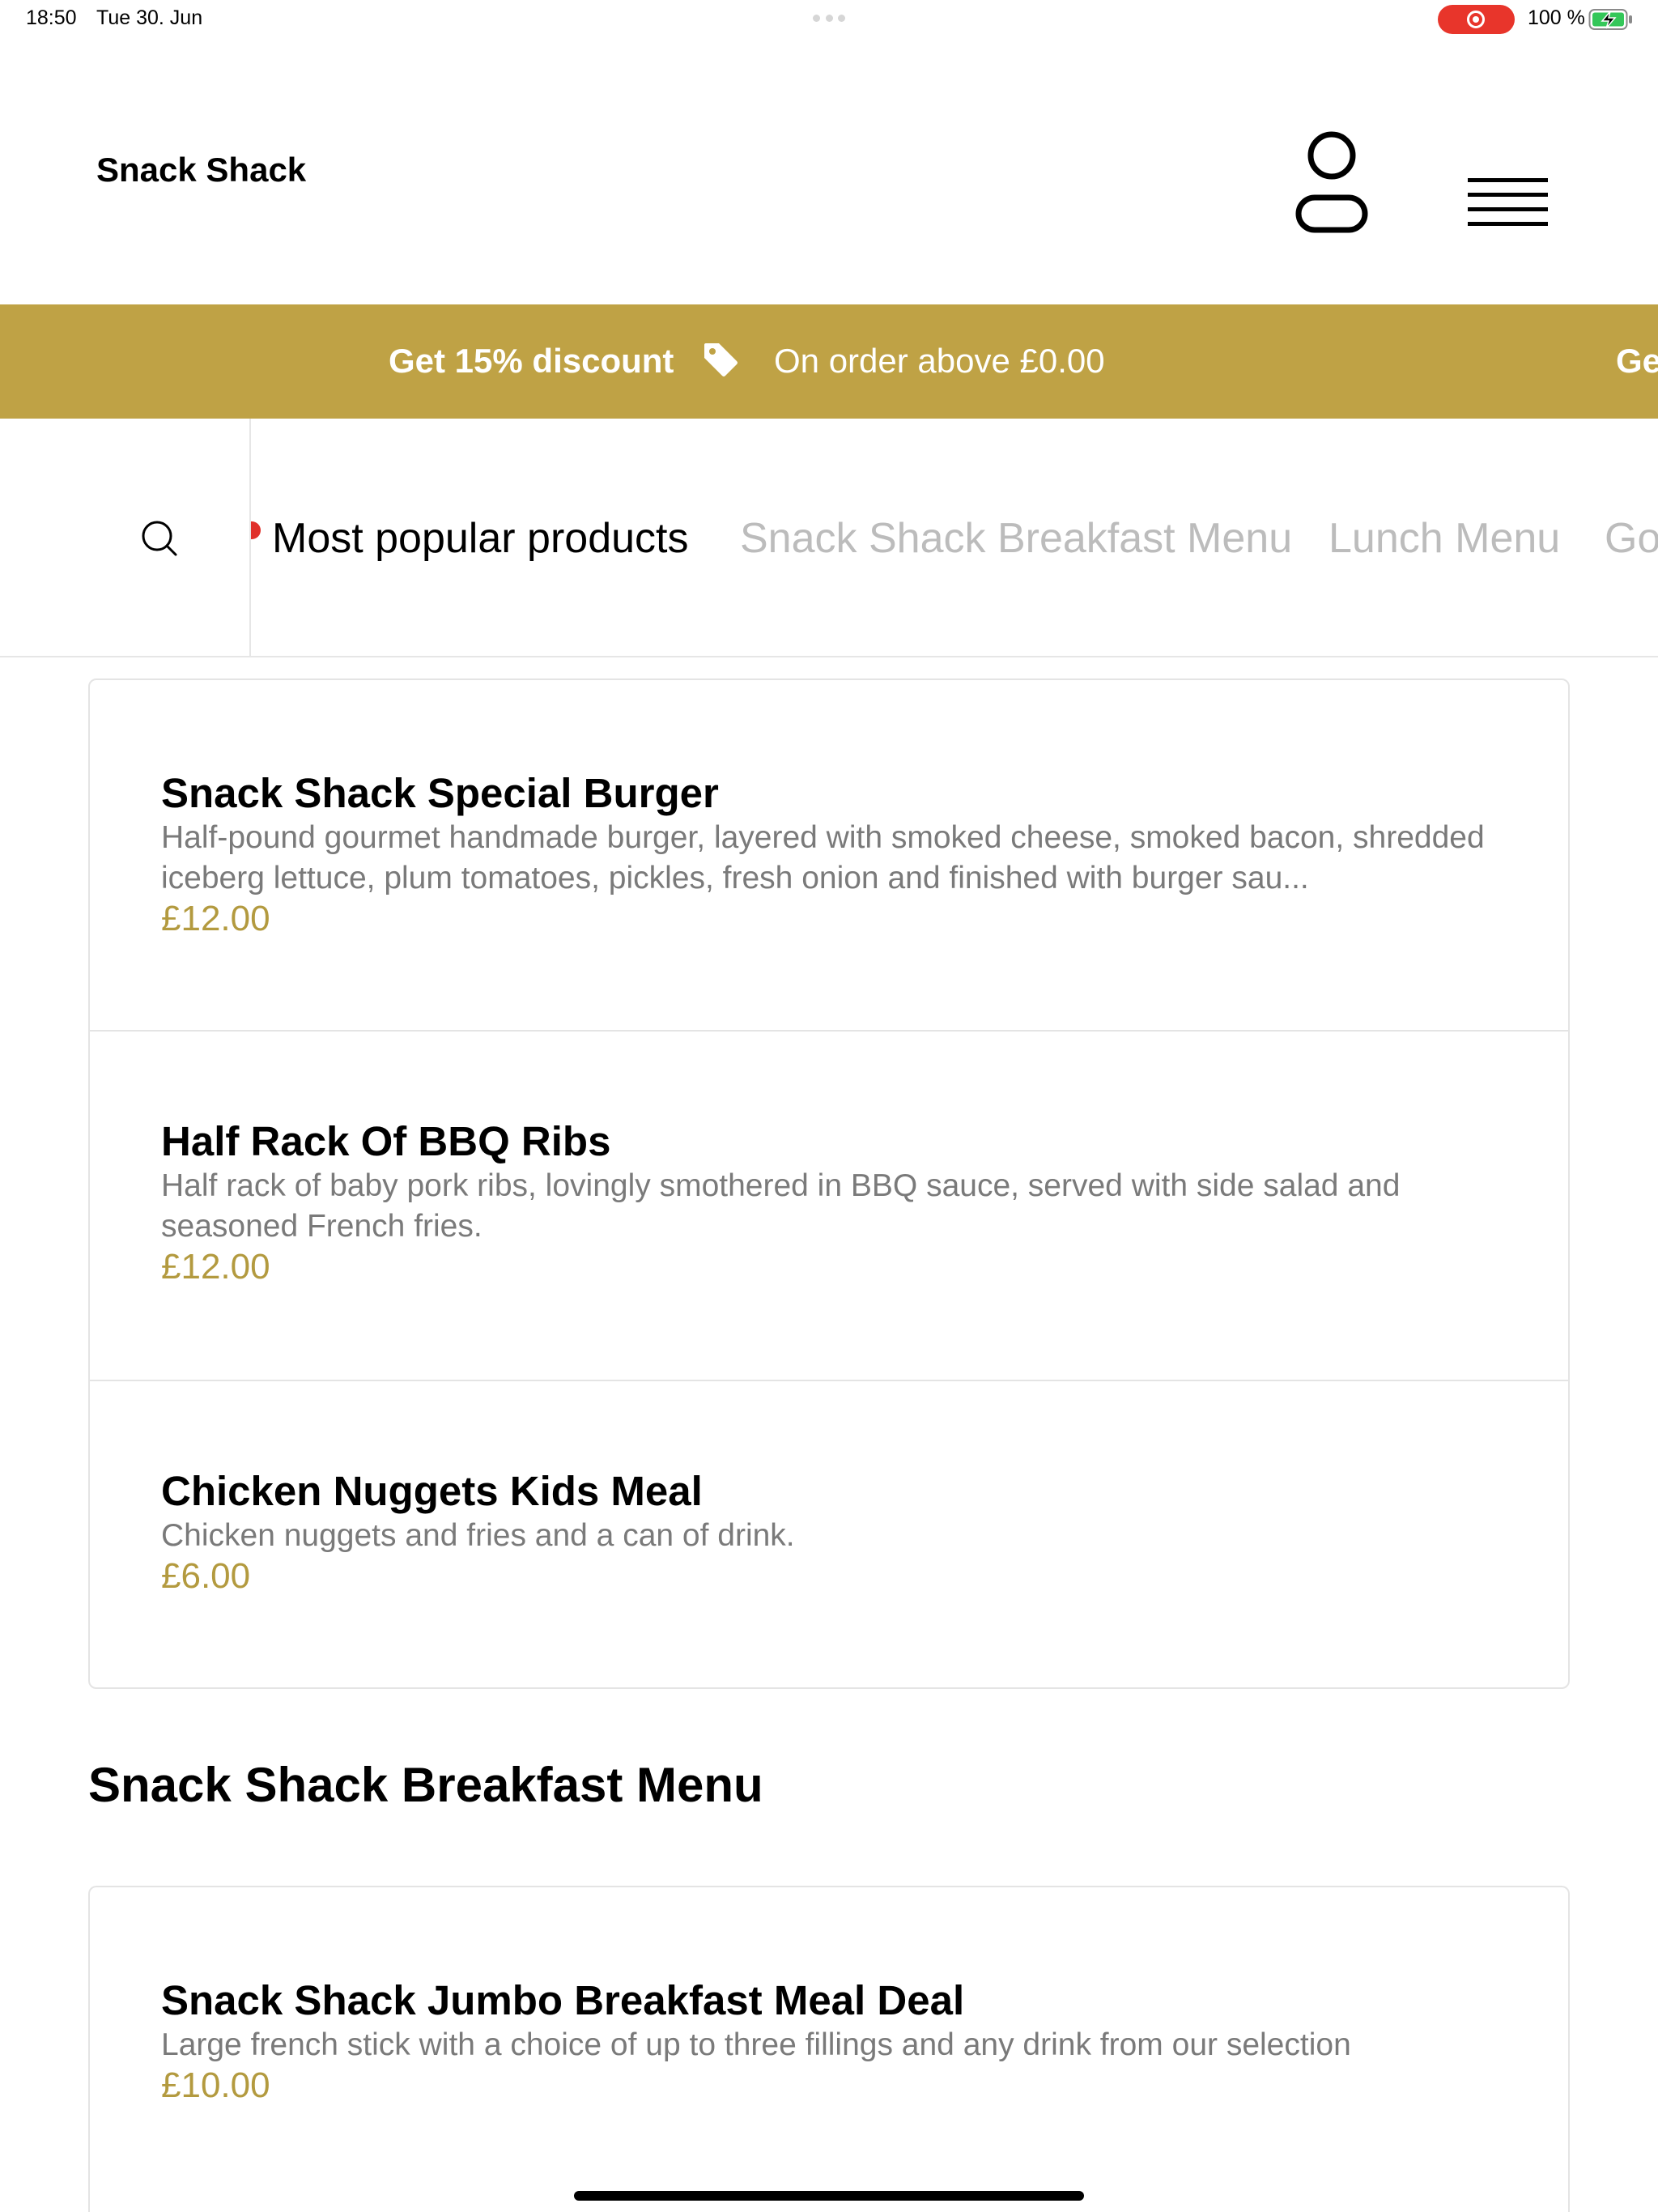 The height and width of the screenshot is (2212, 1658). Describe the element at coordinates (1631, 539) in the screenshot. I see `tab-next-category: Go` at that location.